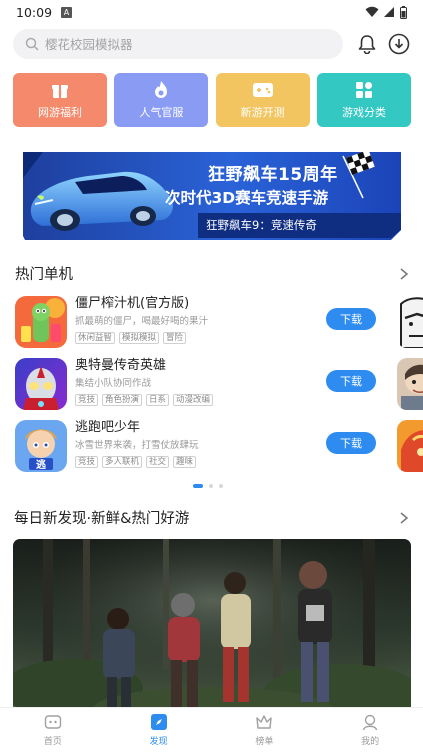 The image size is (423, 752). What do you see at coordinates (122, 400) in the screenshot?
I see `game-tag: 角色扮演` at bounding box center [122, 400].